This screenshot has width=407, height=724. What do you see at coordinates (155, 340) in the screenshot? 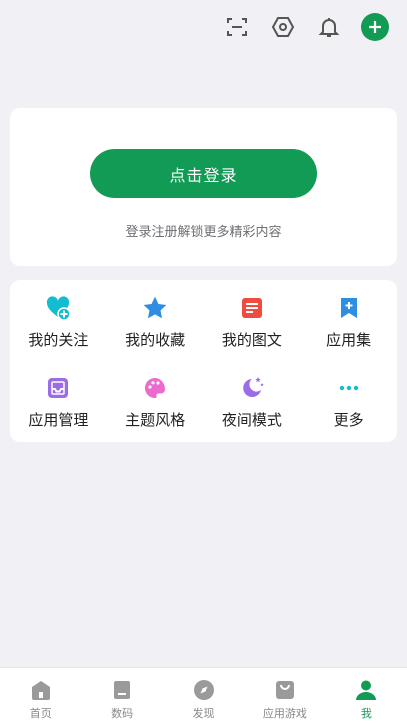
I see `shortcut-label: 我的收藏` at bounding box center [155, 340].